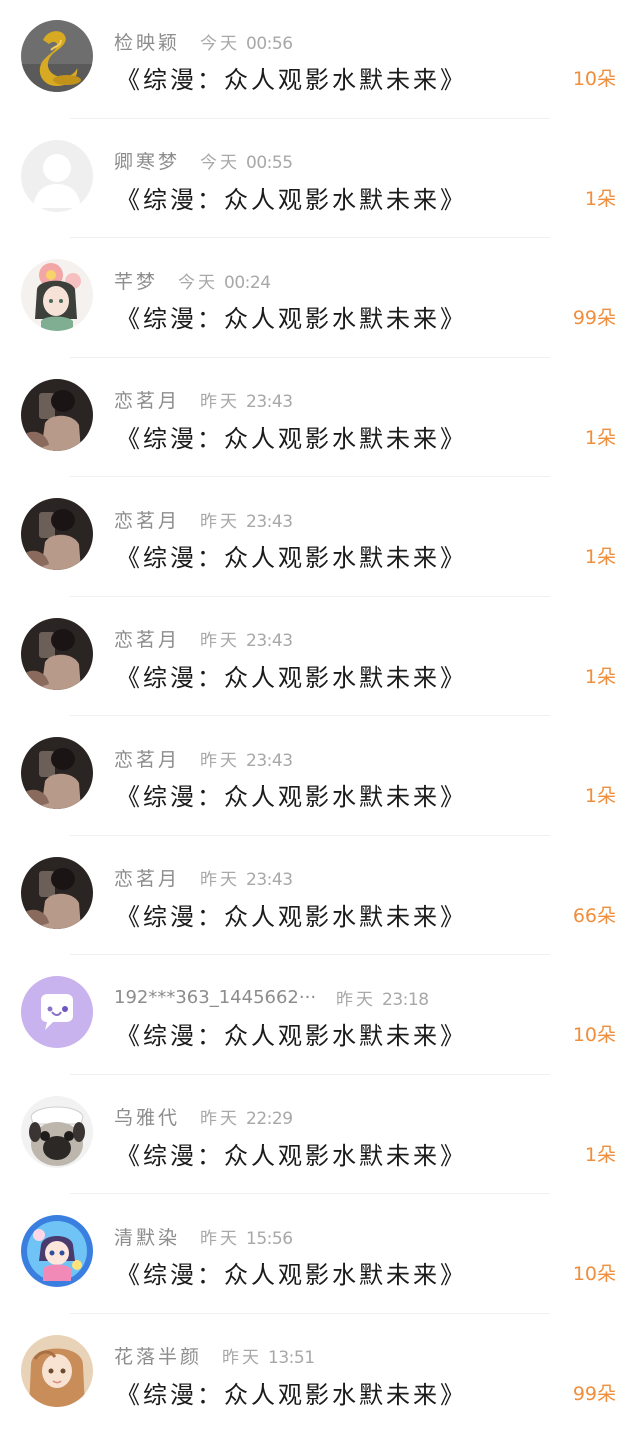  I want to click on golden-snake-statue-avatar-icon, so click(57, 56).